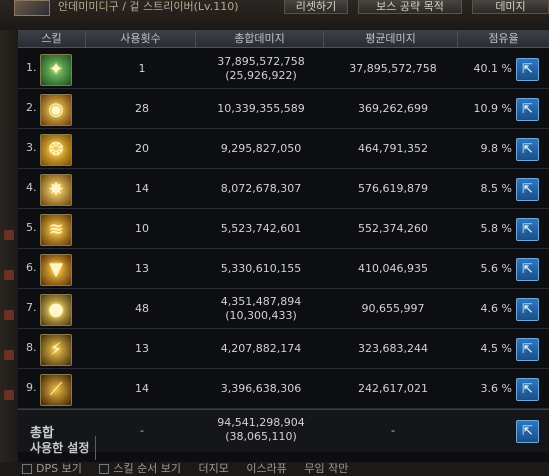  Describe the element at coordinates (510, 7) in the screenshot. I see `damage-dropdown: 데미지` at that location.